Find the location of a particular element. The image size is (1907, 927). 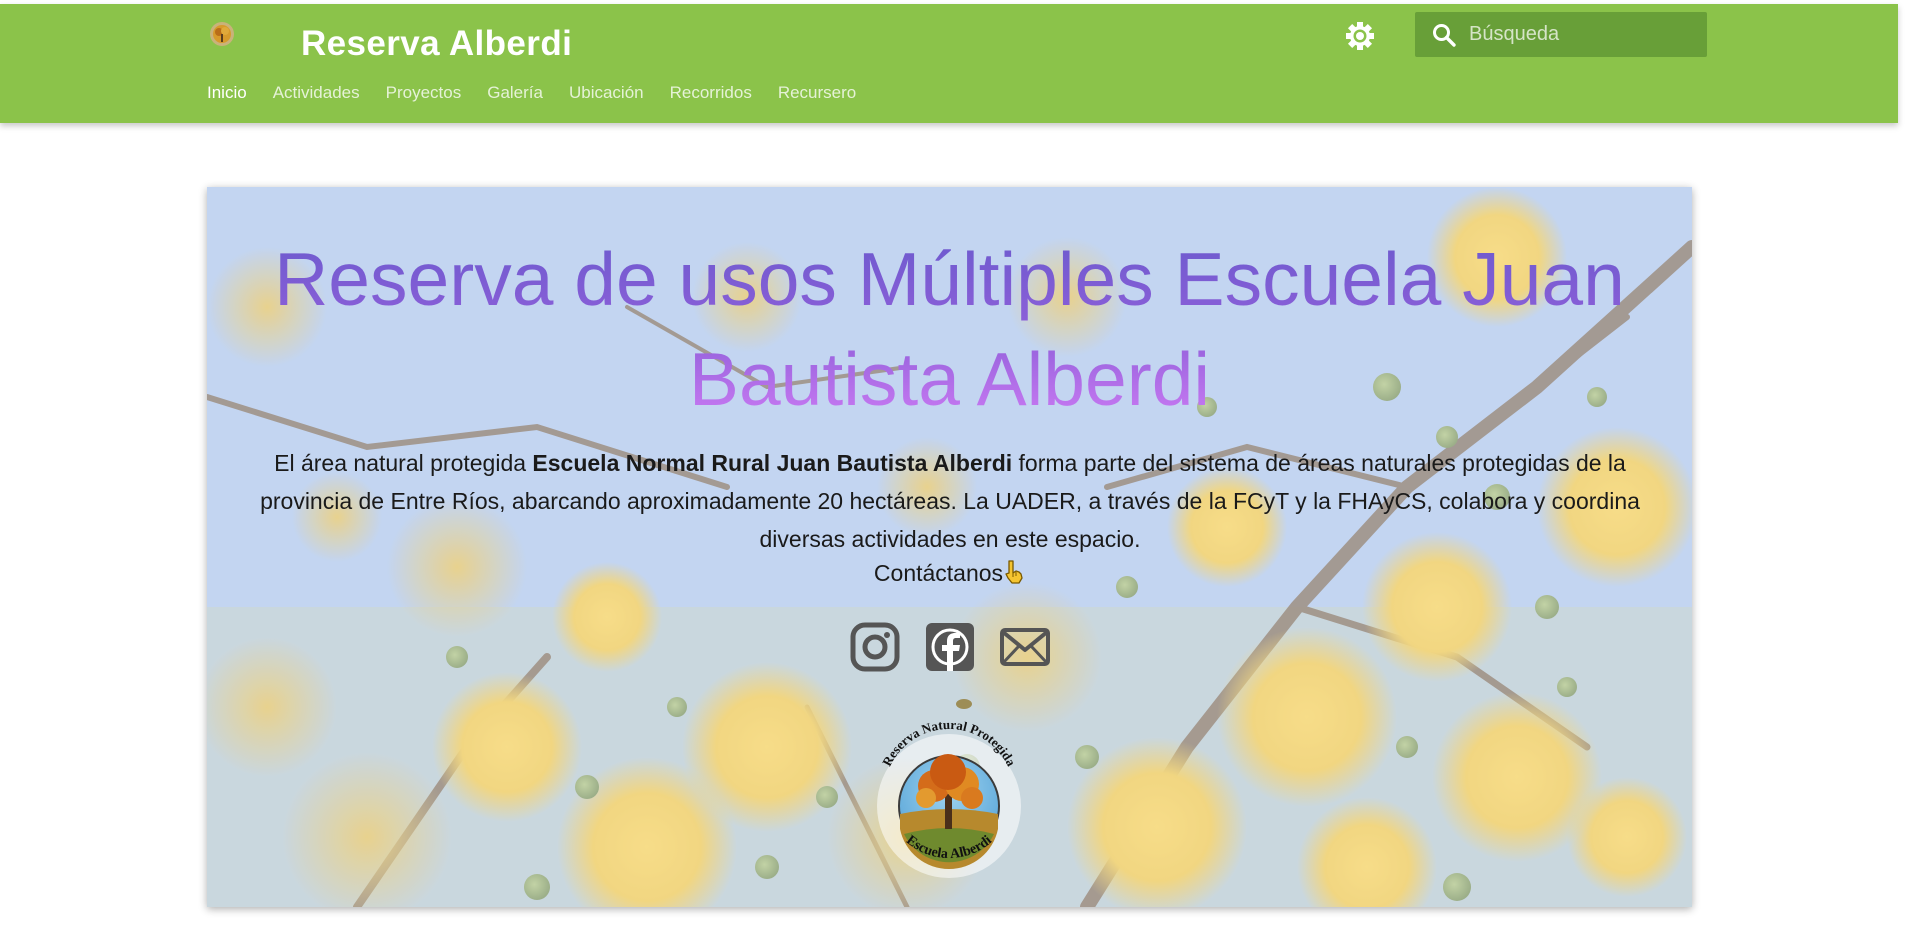

search-input is located at coordinates (1581, 34).